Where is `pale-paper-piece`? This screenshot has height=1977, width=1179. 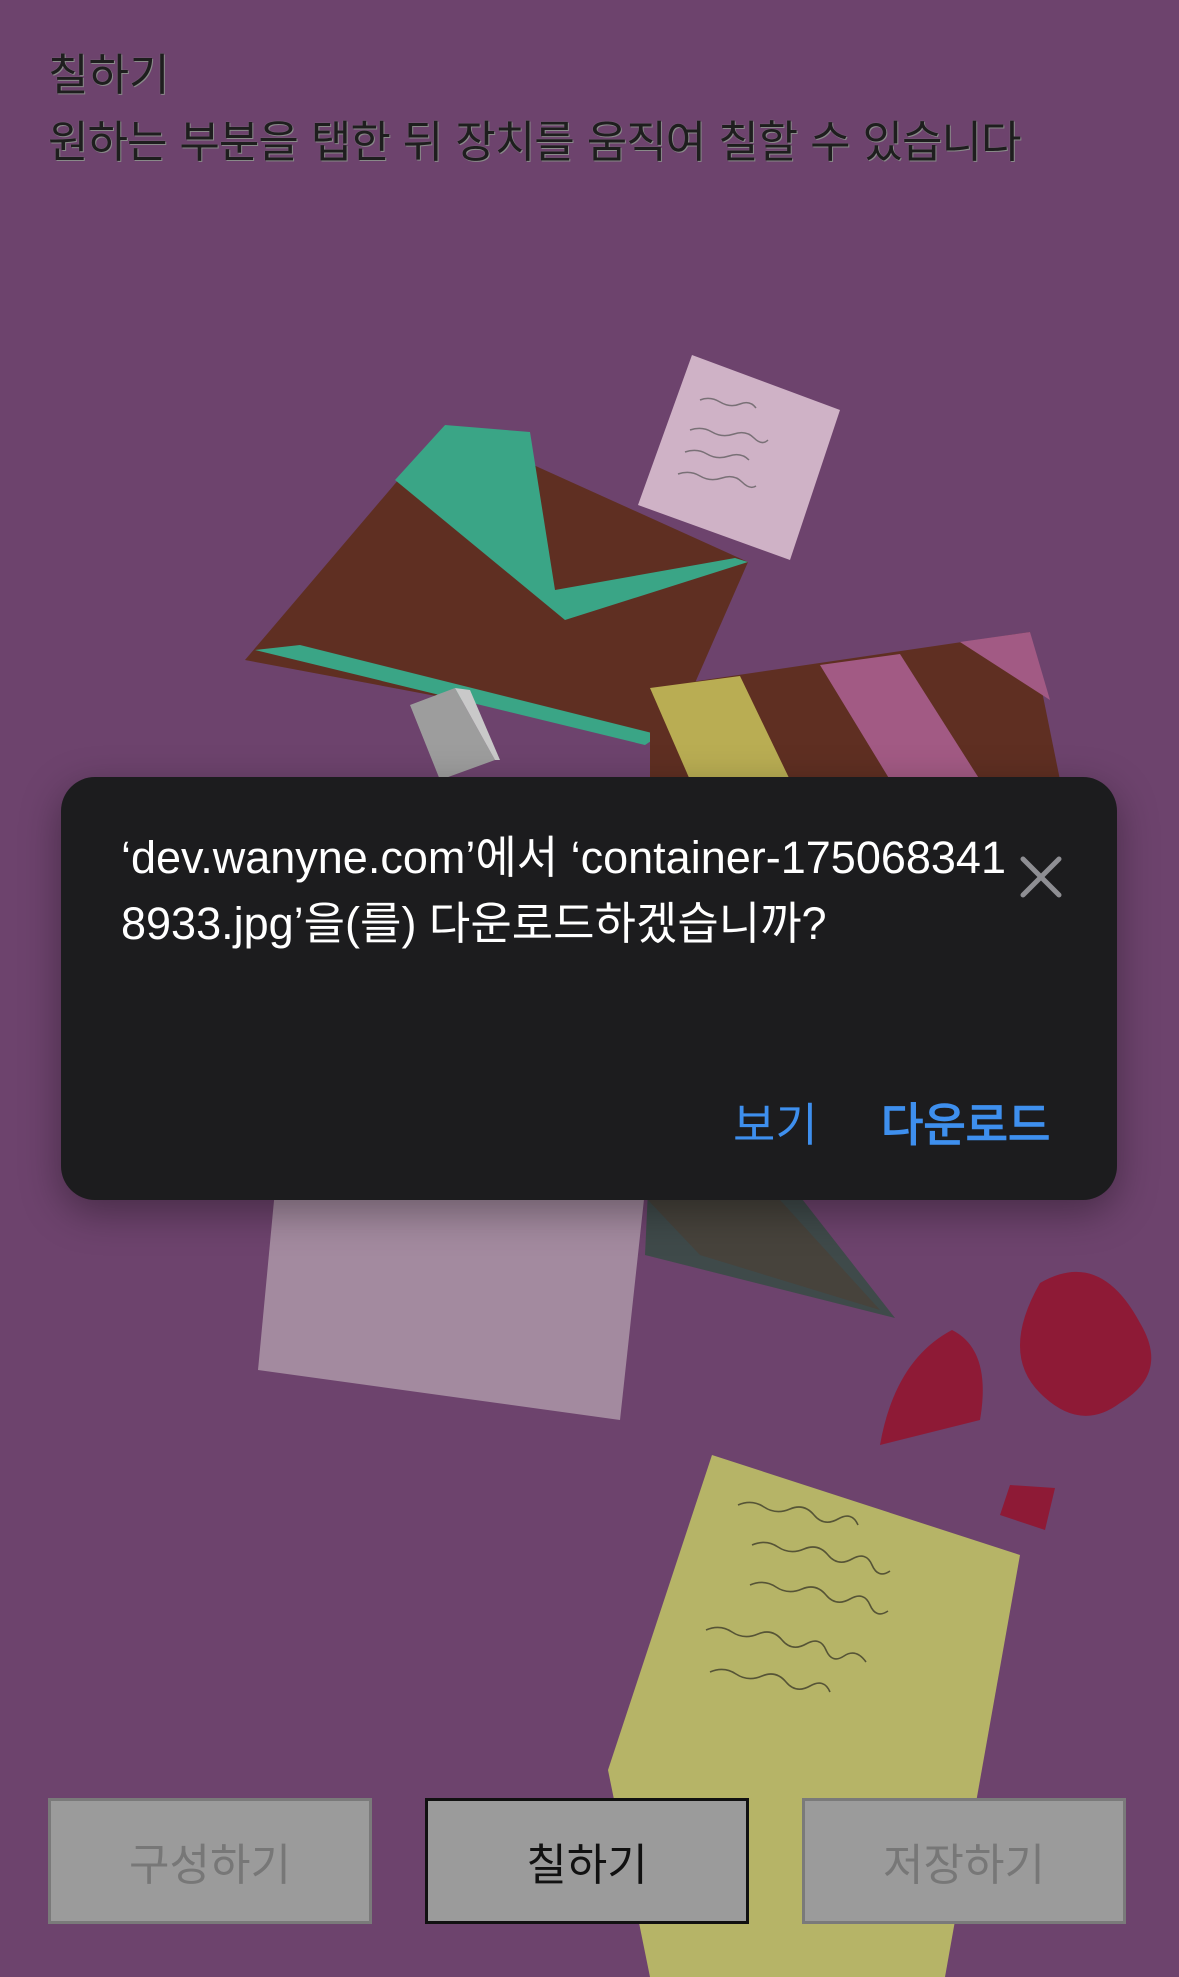 pale-paper-piece is located at coordinates (451, 1305).